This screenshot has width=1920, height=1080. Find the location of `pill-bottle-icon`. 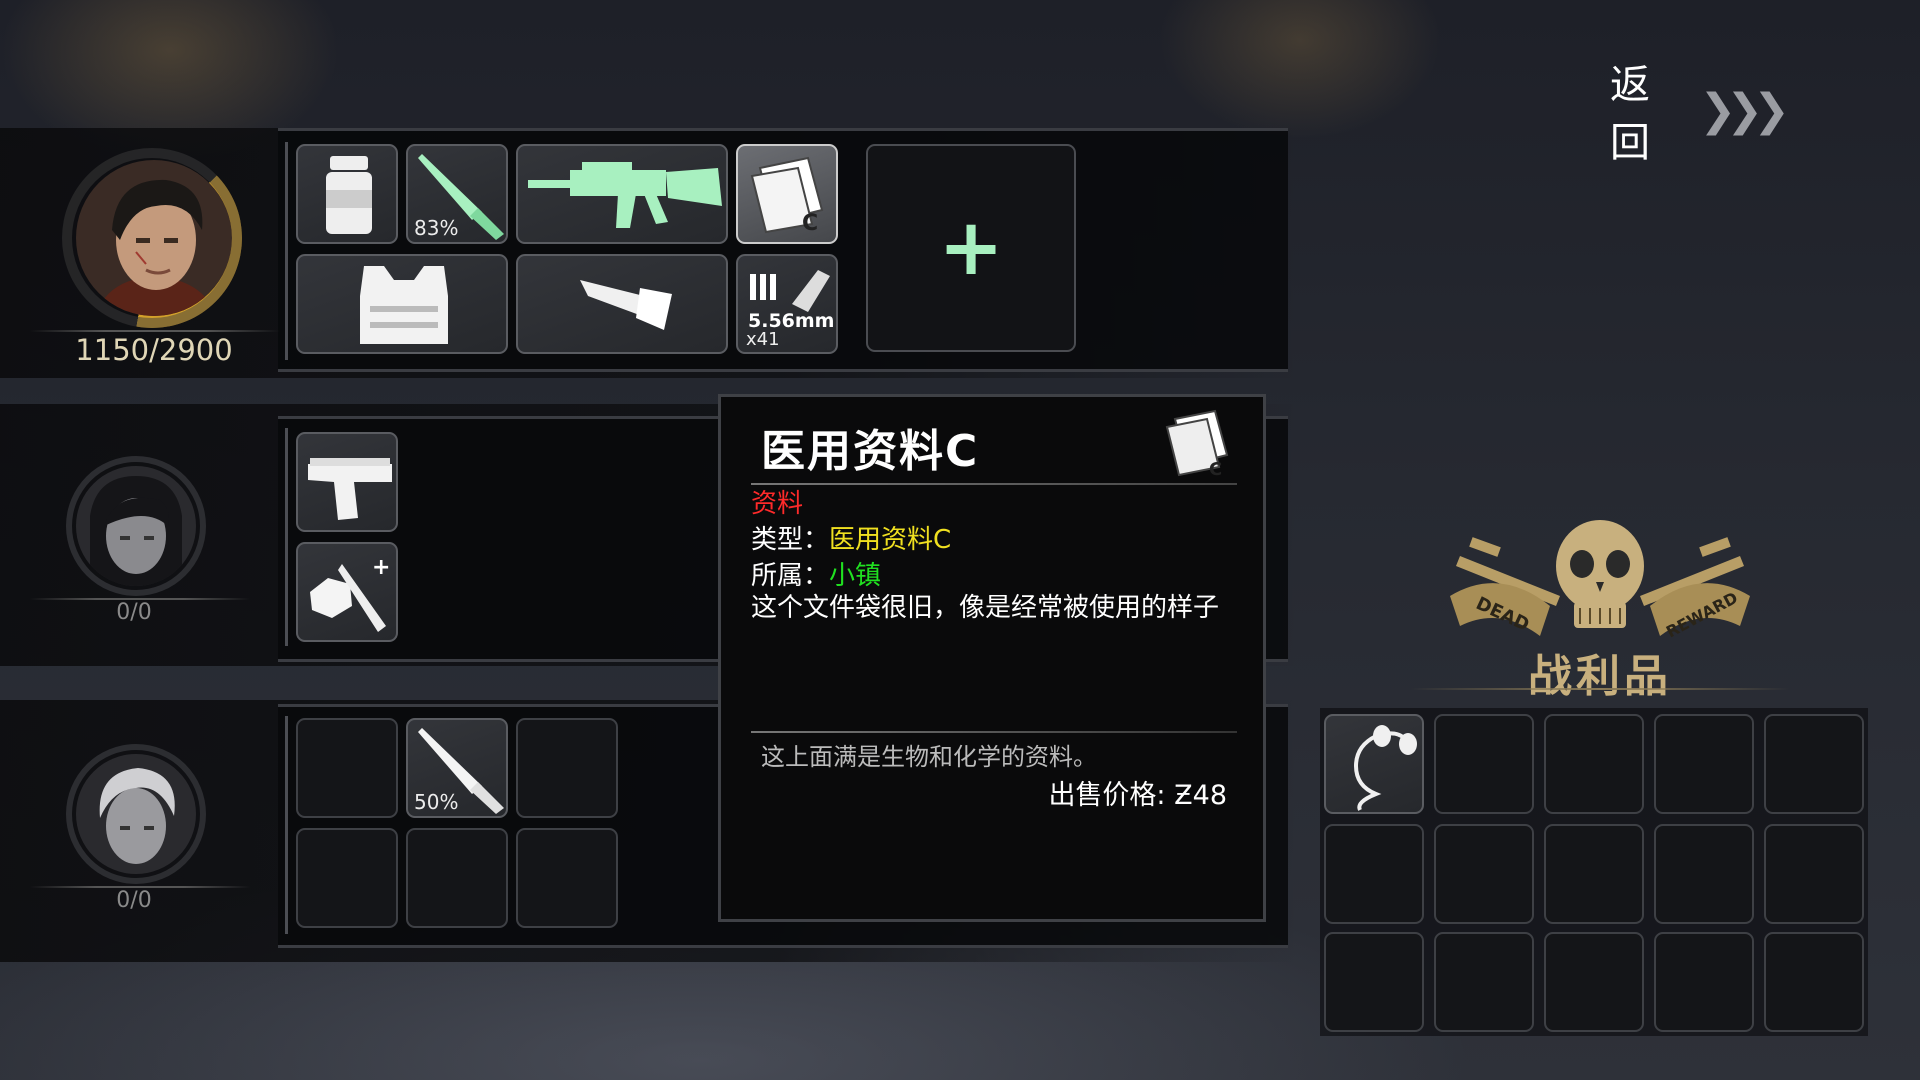

pill-bottle-icon is located at coordinates (349, 195).